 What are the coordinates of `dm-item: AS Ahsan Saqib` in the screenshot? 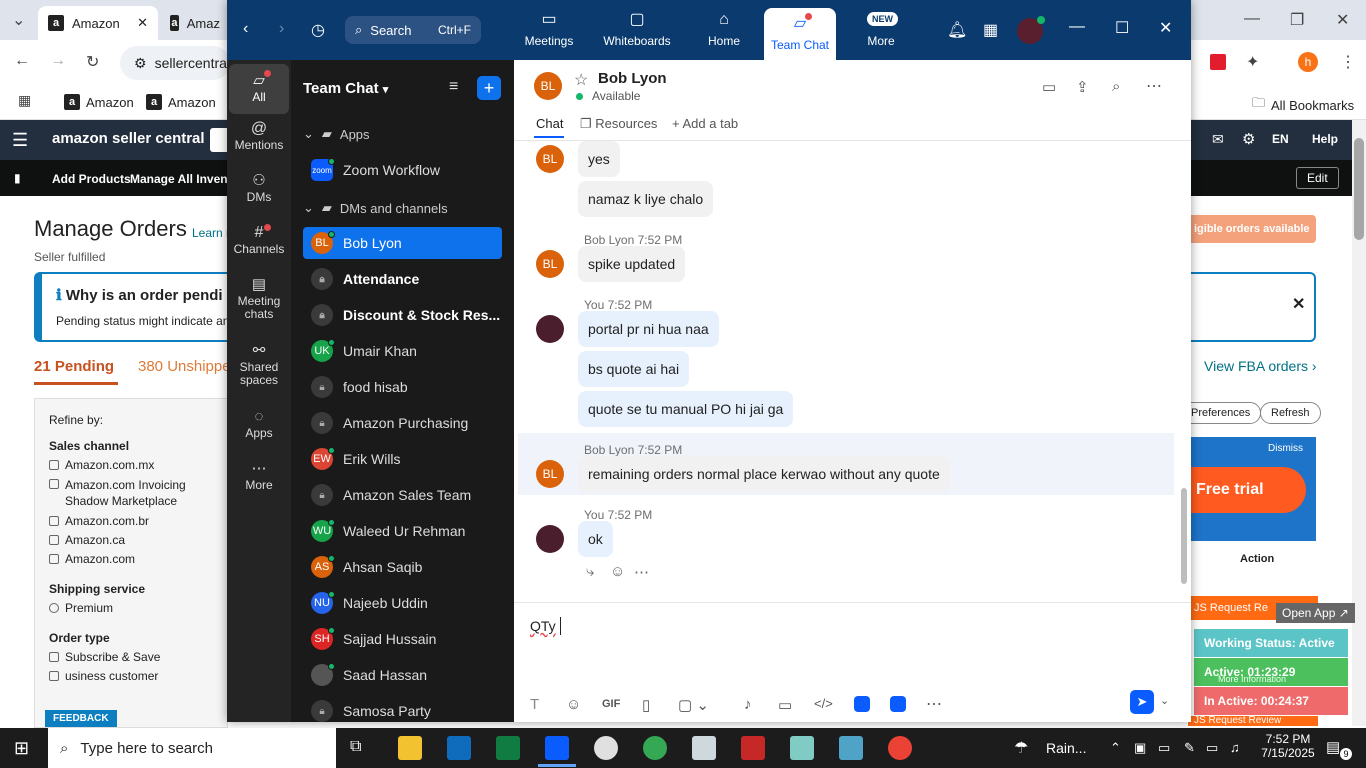 It's located at (402, 567).